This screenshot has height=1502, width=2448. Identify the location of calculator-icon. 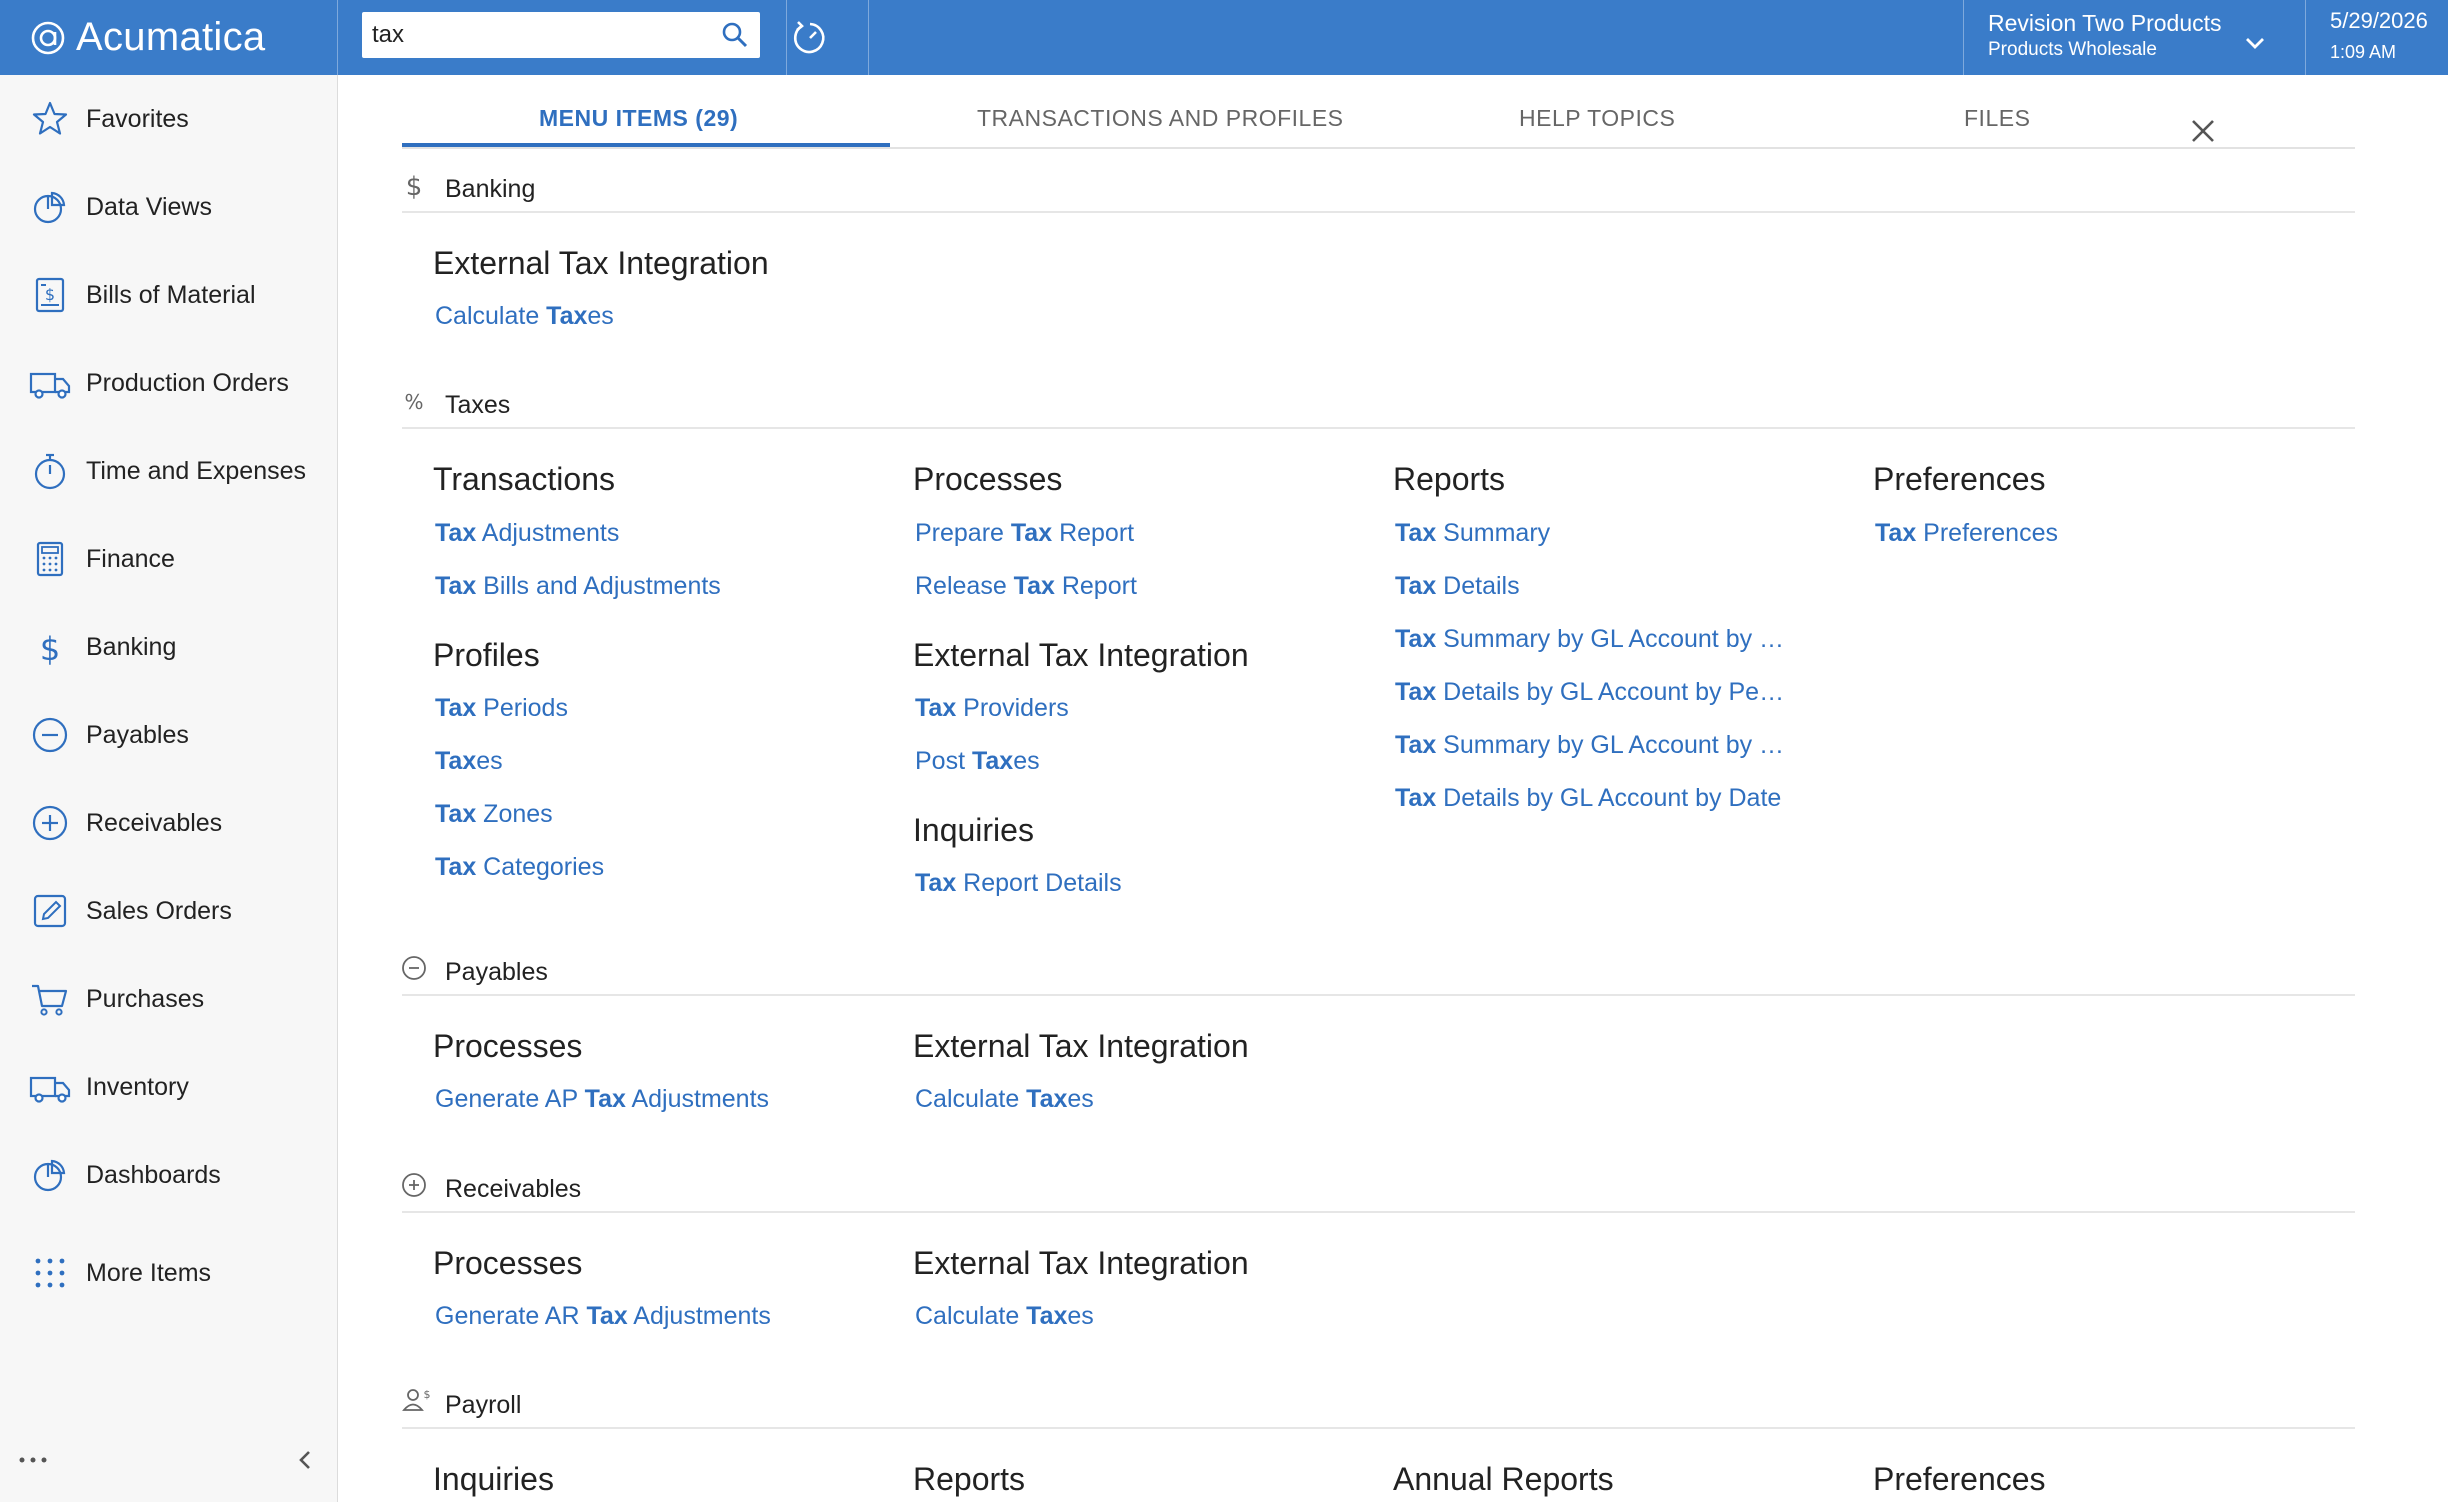
(50, 559).